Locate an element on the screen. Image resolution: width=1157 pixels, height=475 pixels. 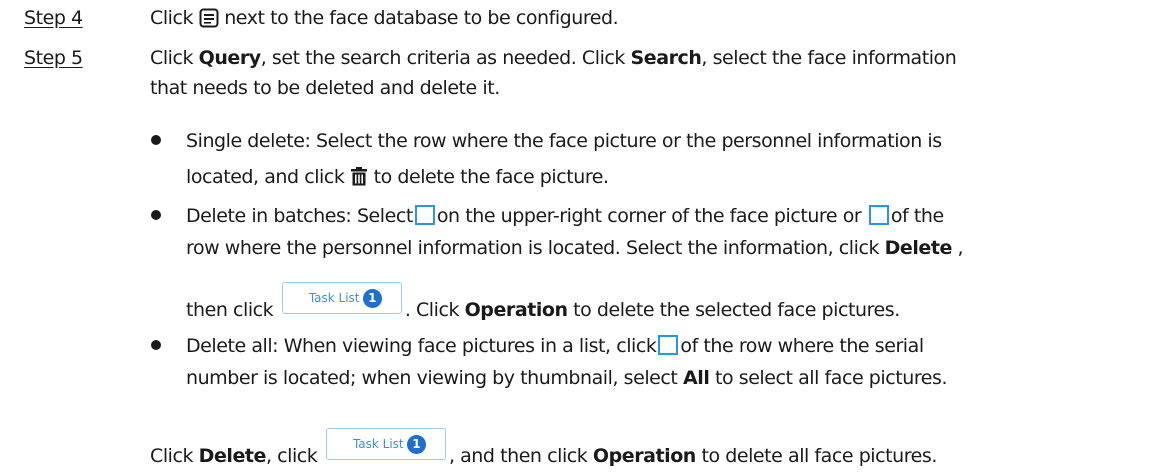
step-5-label: Step 5 is located at coordinates (53, 58).